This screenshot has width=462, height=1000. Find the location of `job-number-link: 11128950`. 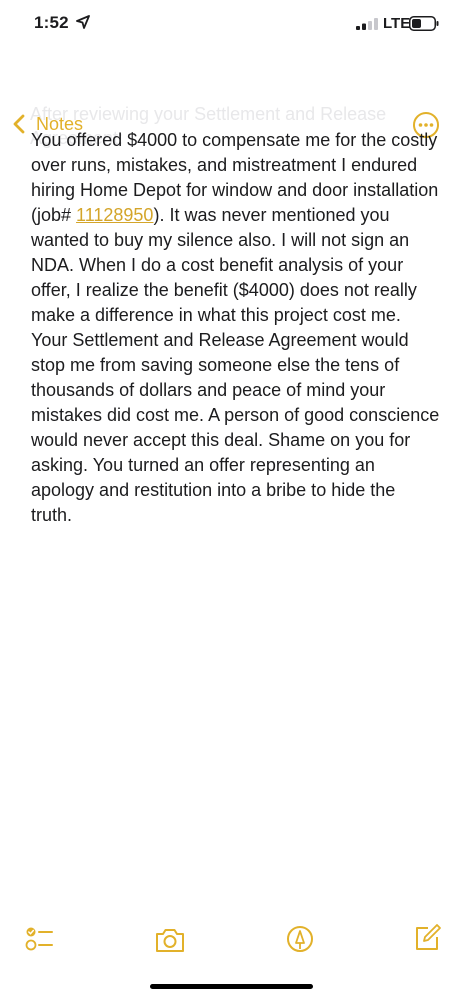

job-number-link: 11128950 is located at coordinates (114, 215).